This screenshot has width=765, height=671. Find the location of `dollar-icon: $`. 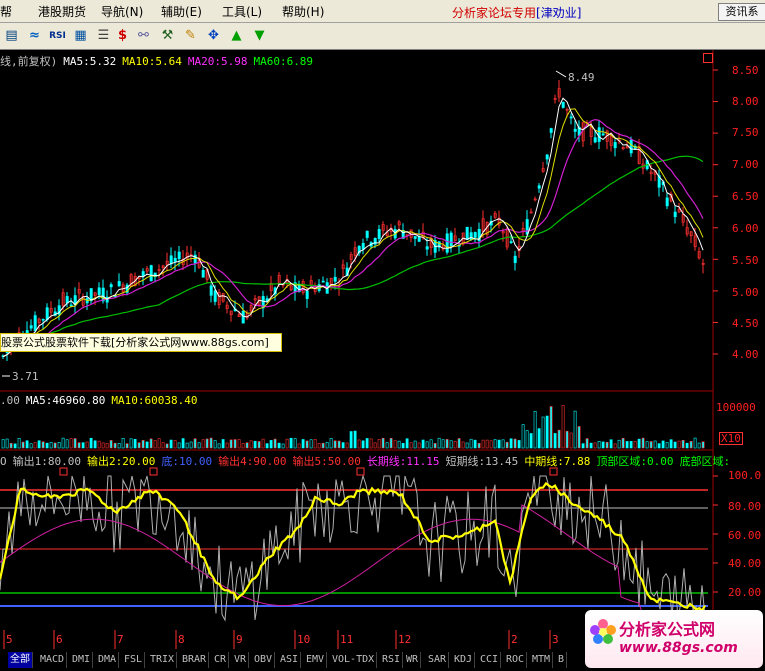

dollar-icon: $ is located at coordinates (122, 35).